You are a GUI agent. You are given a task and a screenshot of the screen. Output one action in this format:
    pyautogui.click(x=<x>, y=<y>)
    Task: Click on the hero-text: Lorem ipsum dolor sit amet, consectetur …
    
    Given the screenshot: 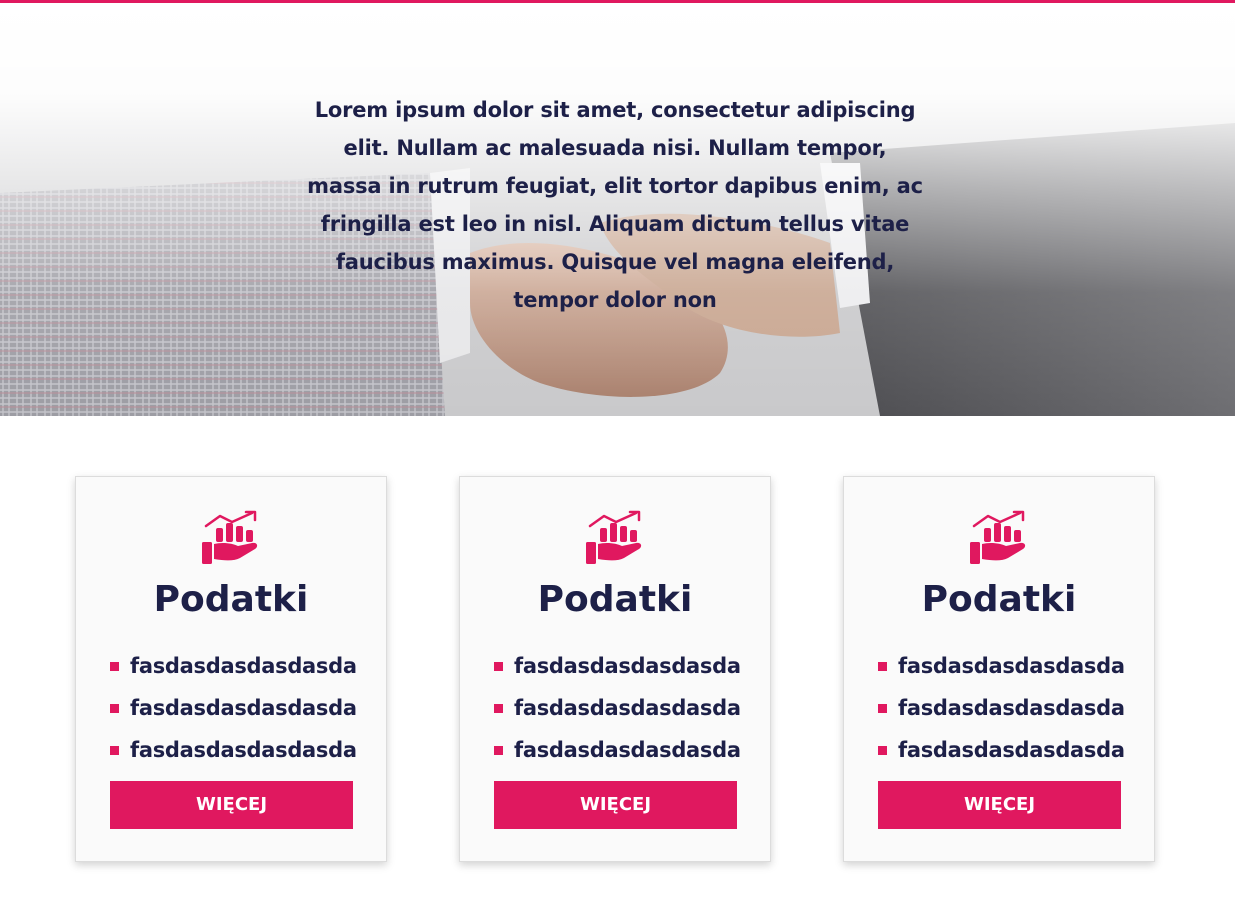 What is the action you would take?
    pyautogui.click(x=615, y=205)
    